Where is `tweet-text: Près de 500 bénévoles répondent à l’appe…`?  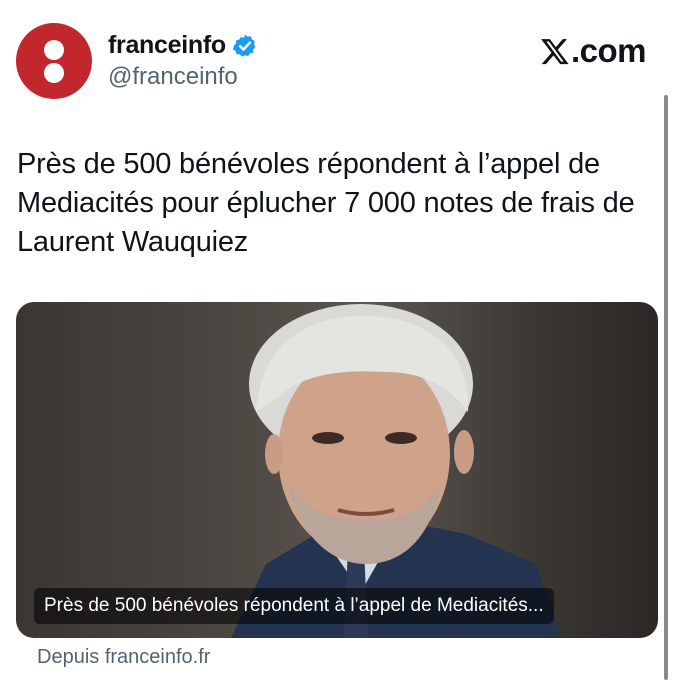 tweet-text: Près de 500 bénévoles répondent à l’appe… is located at coordinates (326, 203).